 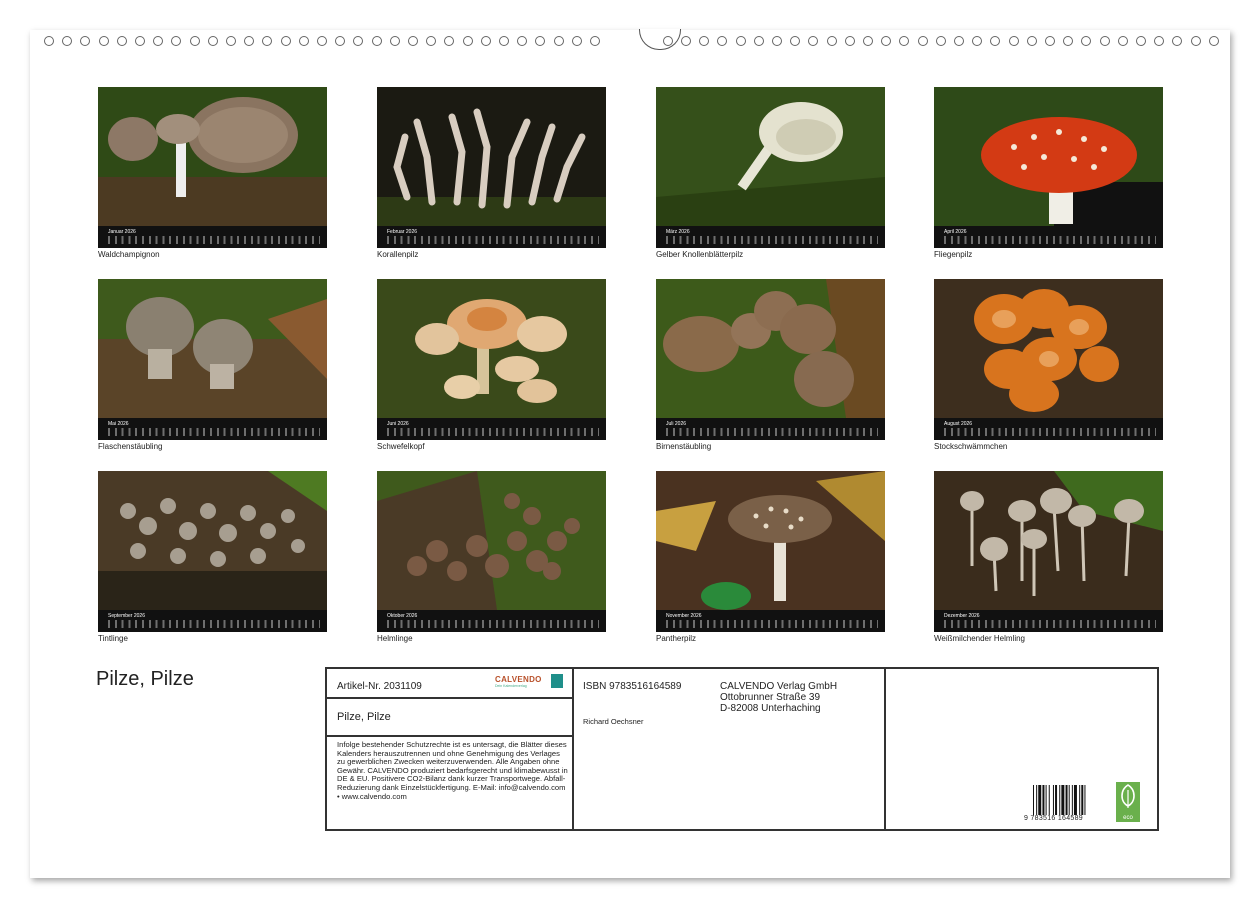 I want to click on month-calendar-bar: Januar 2026, so click(x=212, y=237).